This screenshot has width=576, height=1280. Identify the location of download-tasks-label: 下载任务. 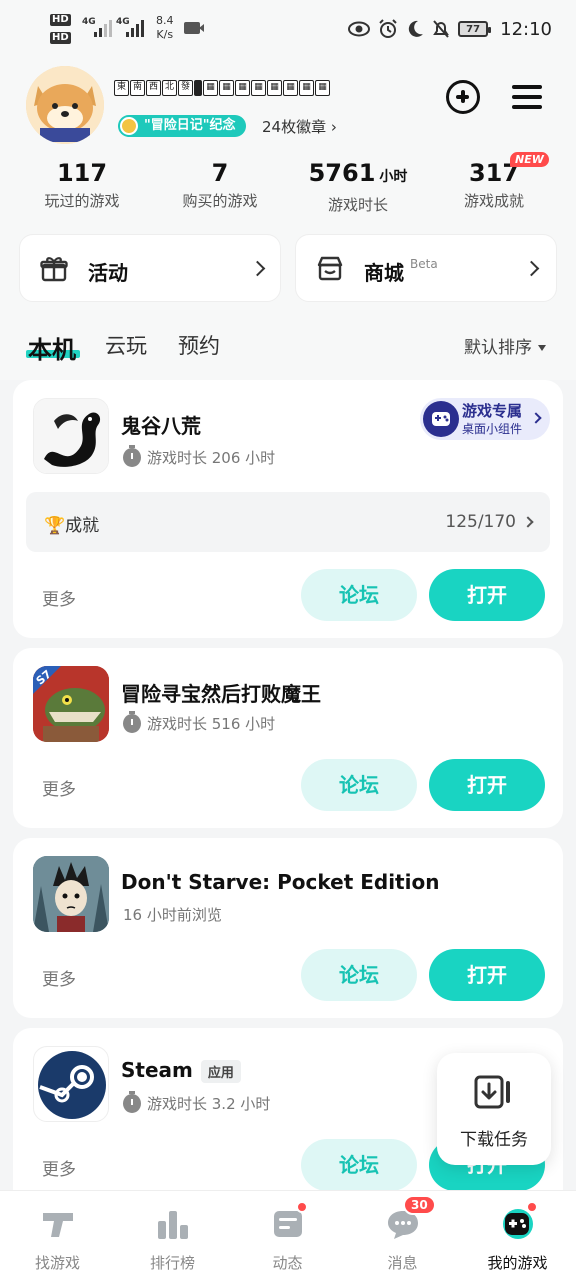
(494, 1140).